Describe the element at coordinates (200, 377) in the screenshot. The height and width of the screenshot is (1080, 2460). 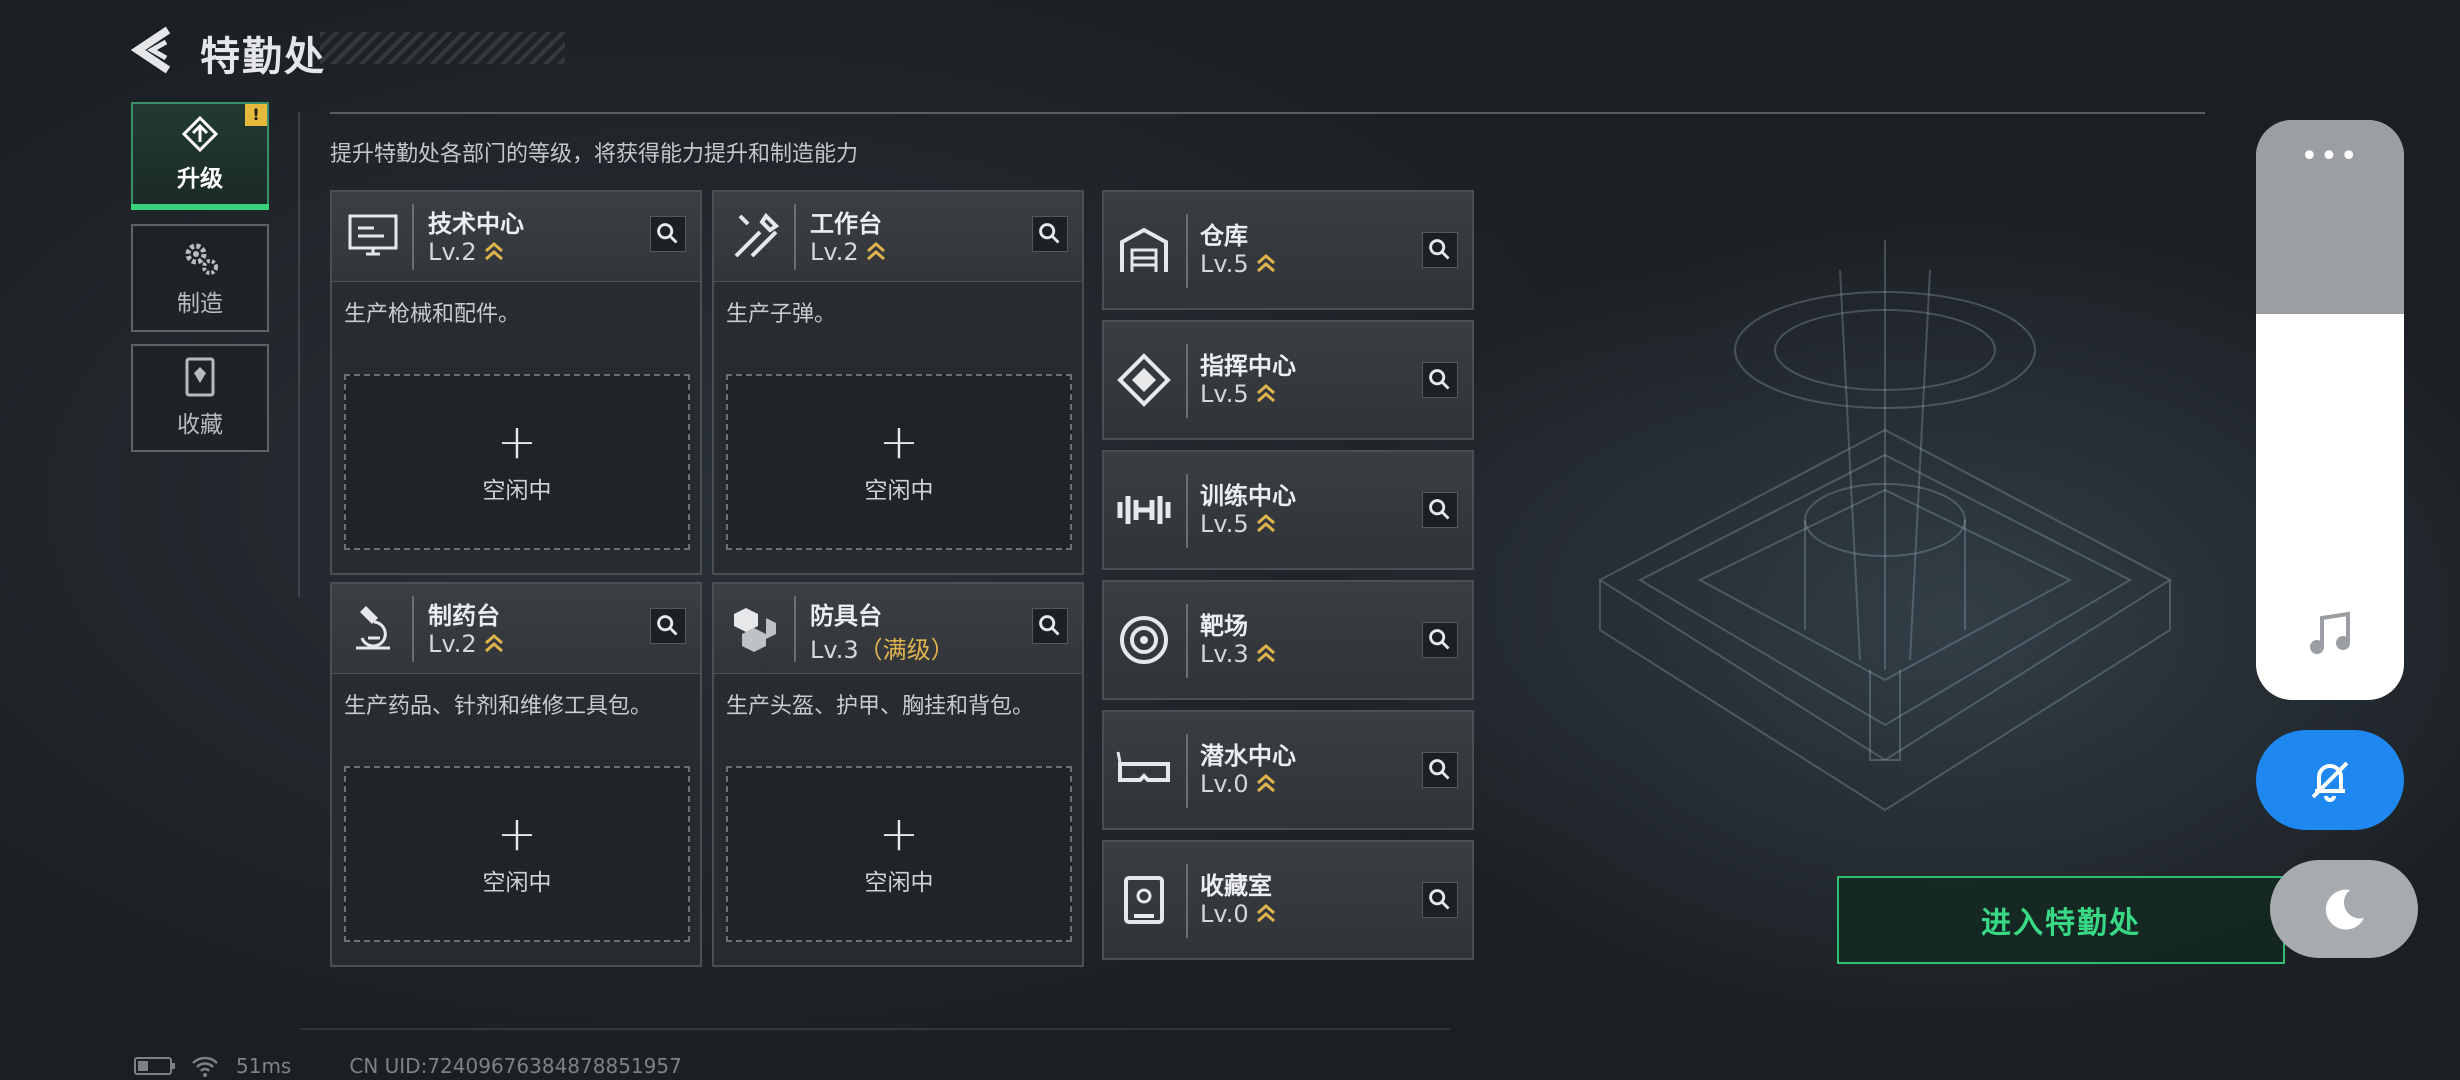
I see `collection-icon` at that location.